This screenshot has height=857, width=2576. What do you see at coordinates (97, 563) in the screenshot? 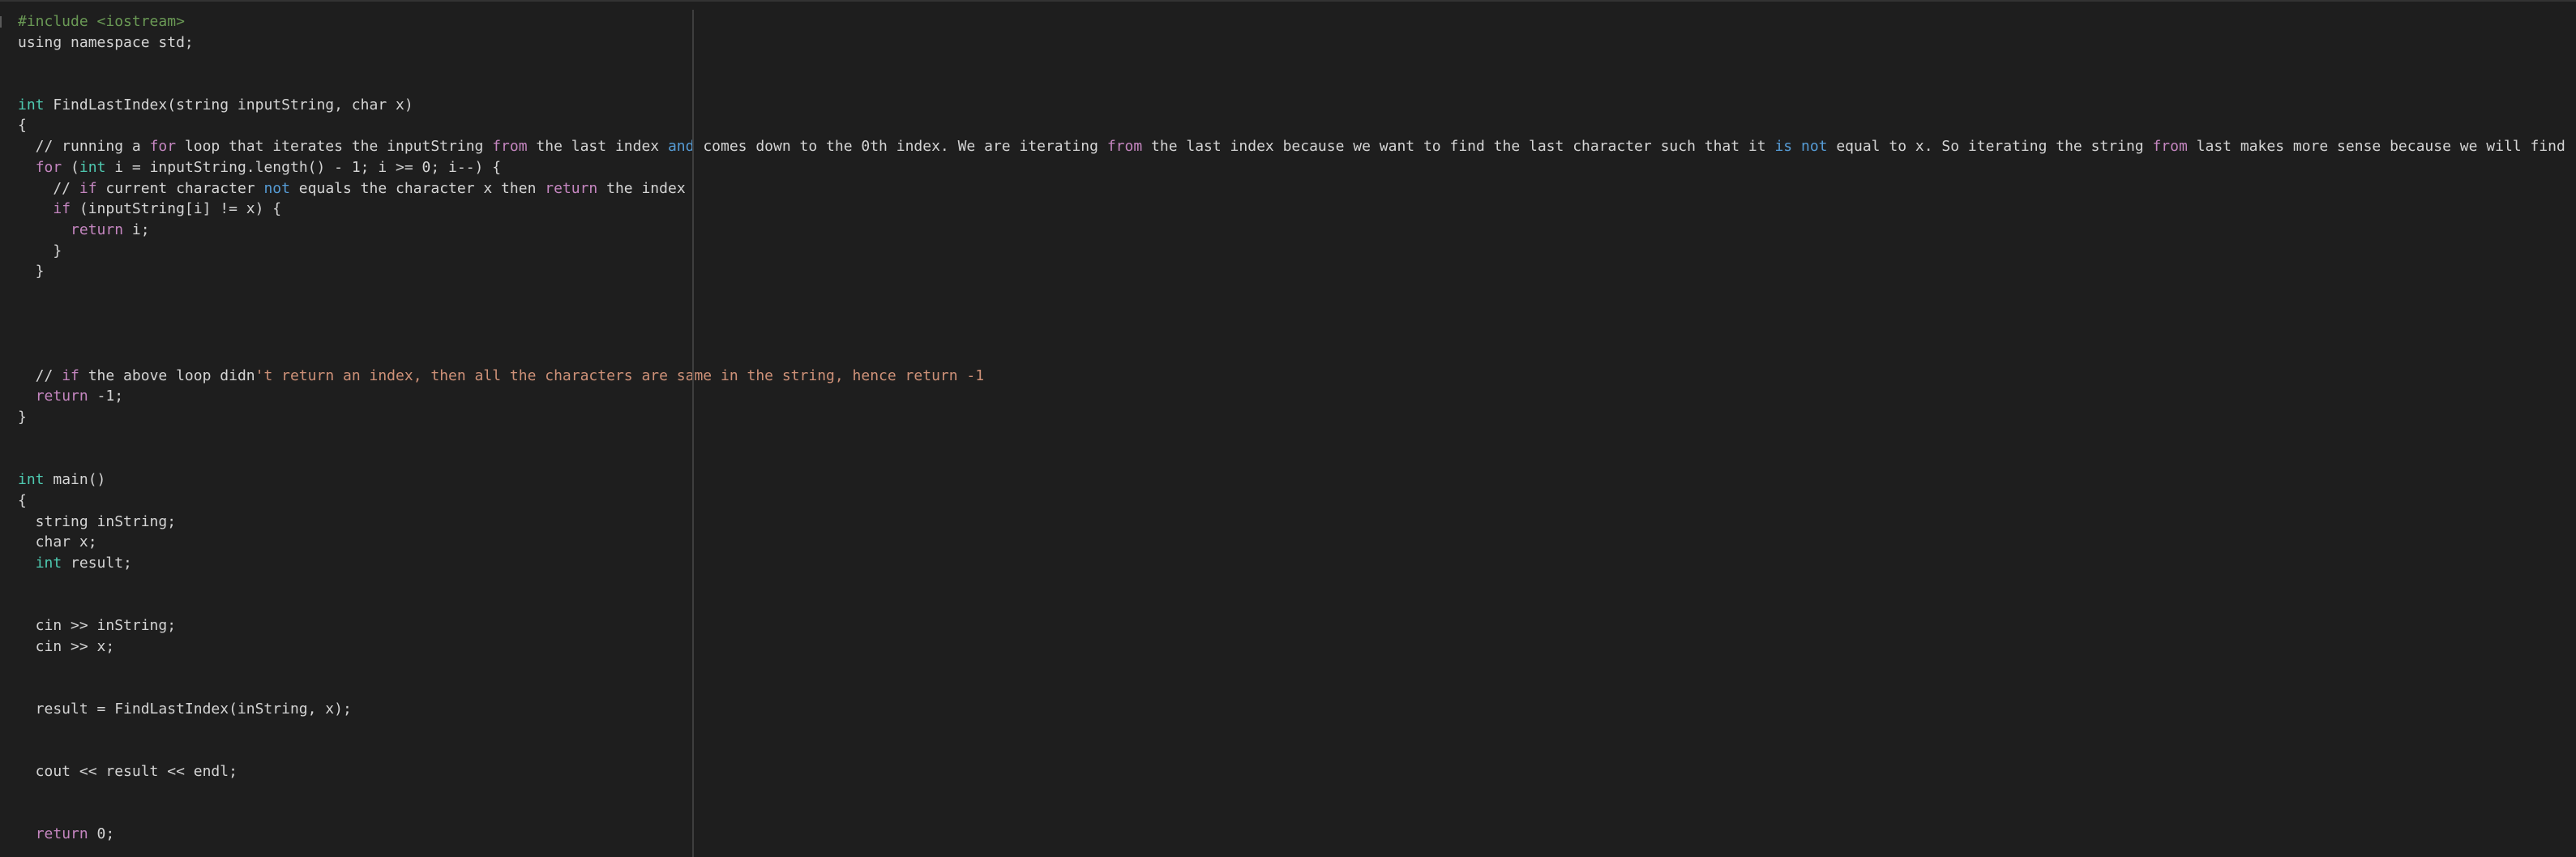
I see `code-token: result;` at bounding box center [97, 563].